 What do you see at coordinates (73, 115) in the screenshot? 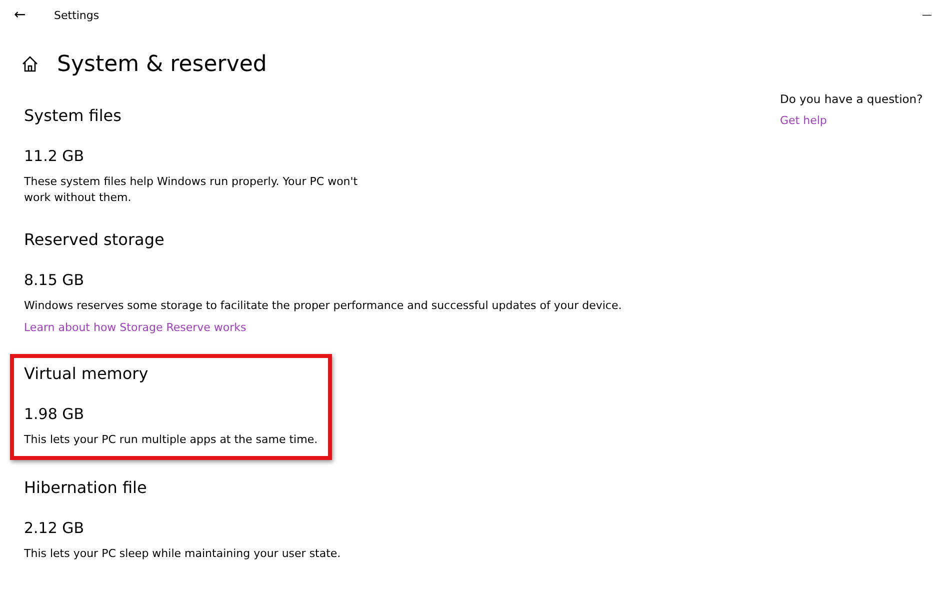
I see `section-heading: System files` at bounding box center [73, 115].